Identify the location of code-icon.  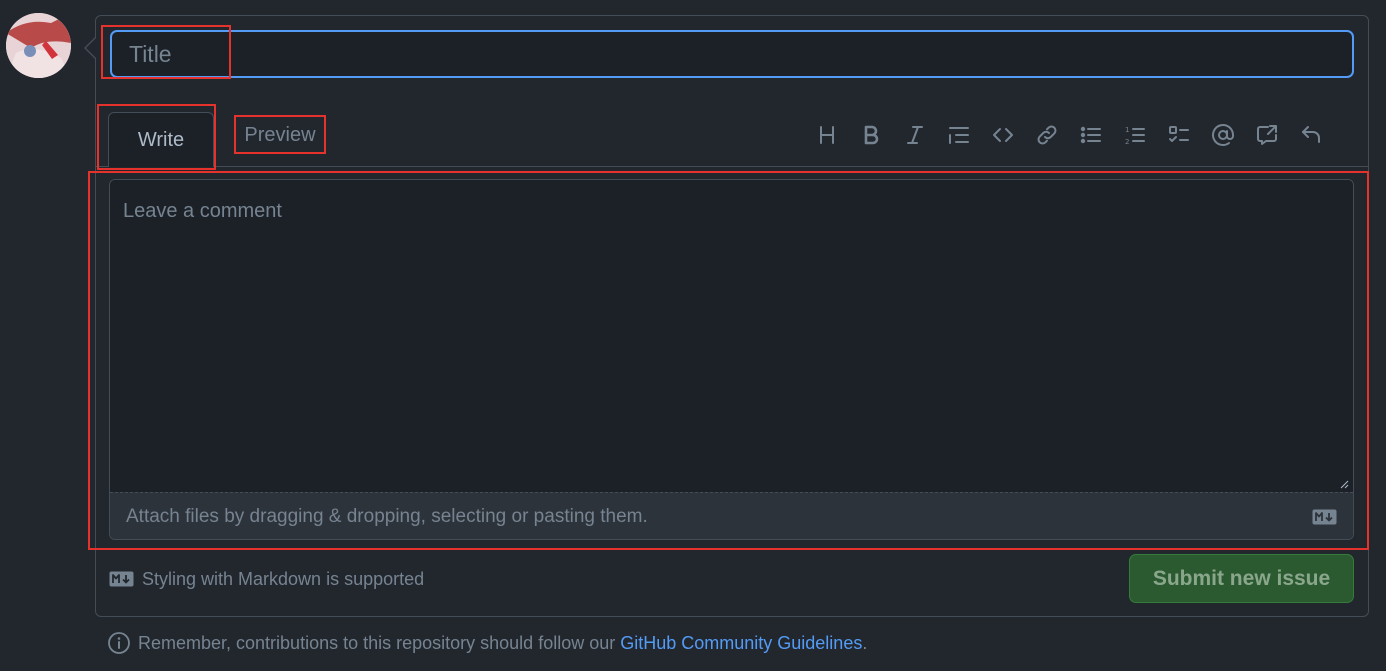
(1003, 135).